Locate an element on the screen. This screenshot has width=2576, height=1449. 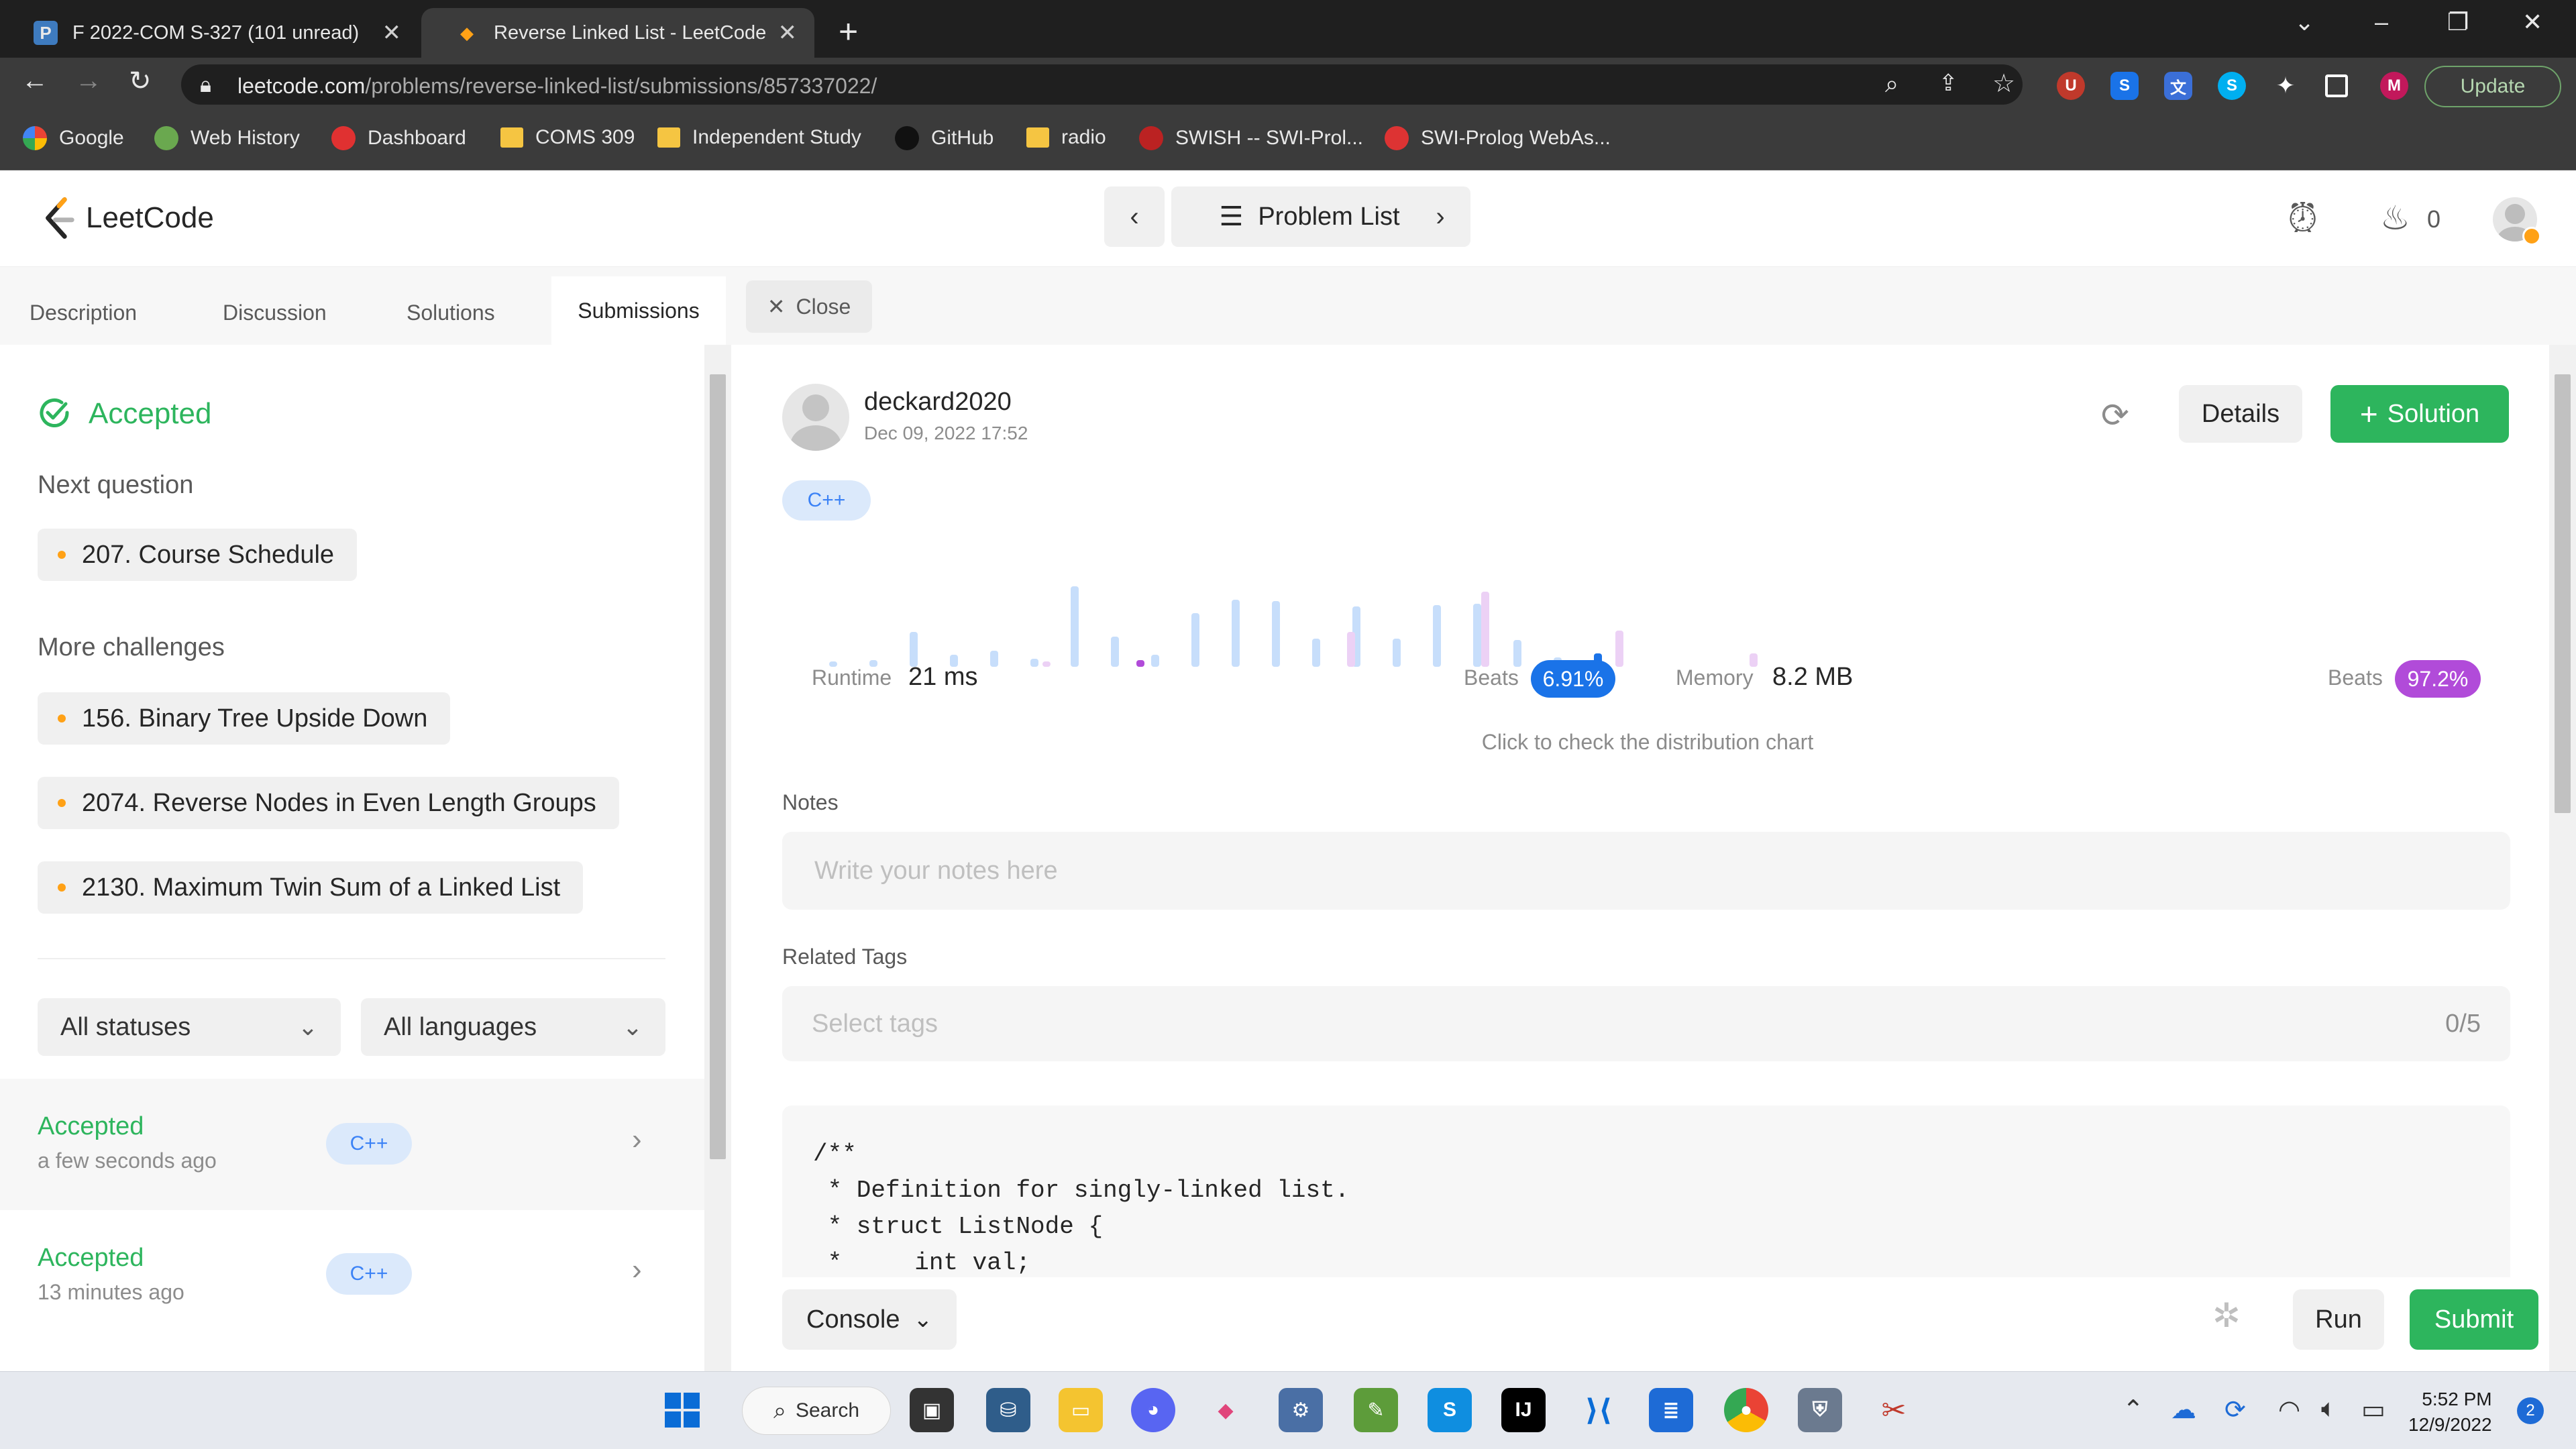
console-button: Console ⌄ is located at coordinates (869, 1319).